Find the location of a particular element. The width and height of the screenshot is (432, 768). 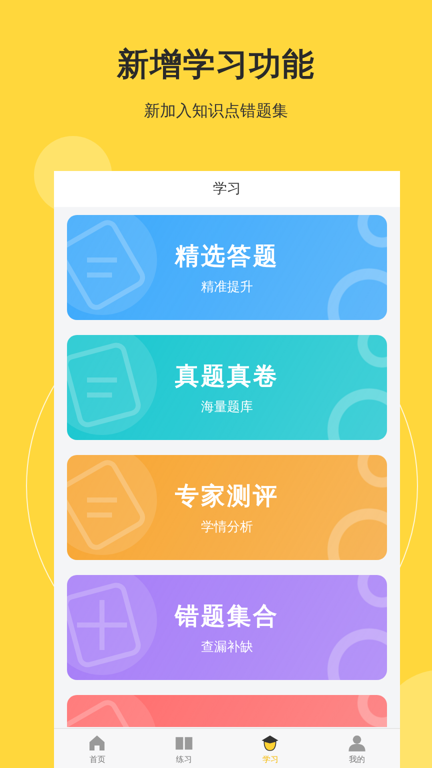

card-title: 真题真卷 is located at coordinates (227, 376).